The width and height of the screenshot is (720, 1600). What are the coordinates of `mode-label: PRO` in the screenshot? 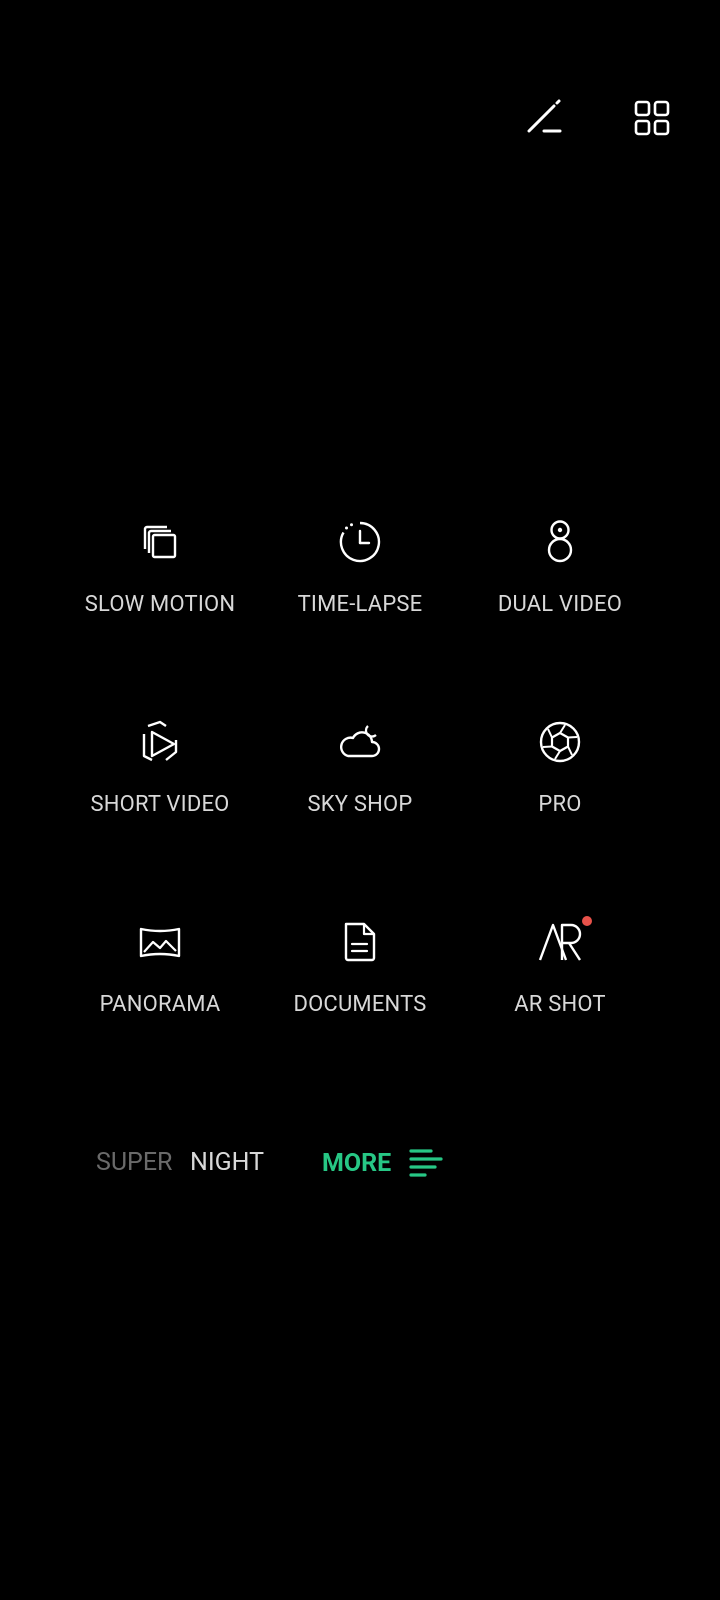 It's located at (560, 804).